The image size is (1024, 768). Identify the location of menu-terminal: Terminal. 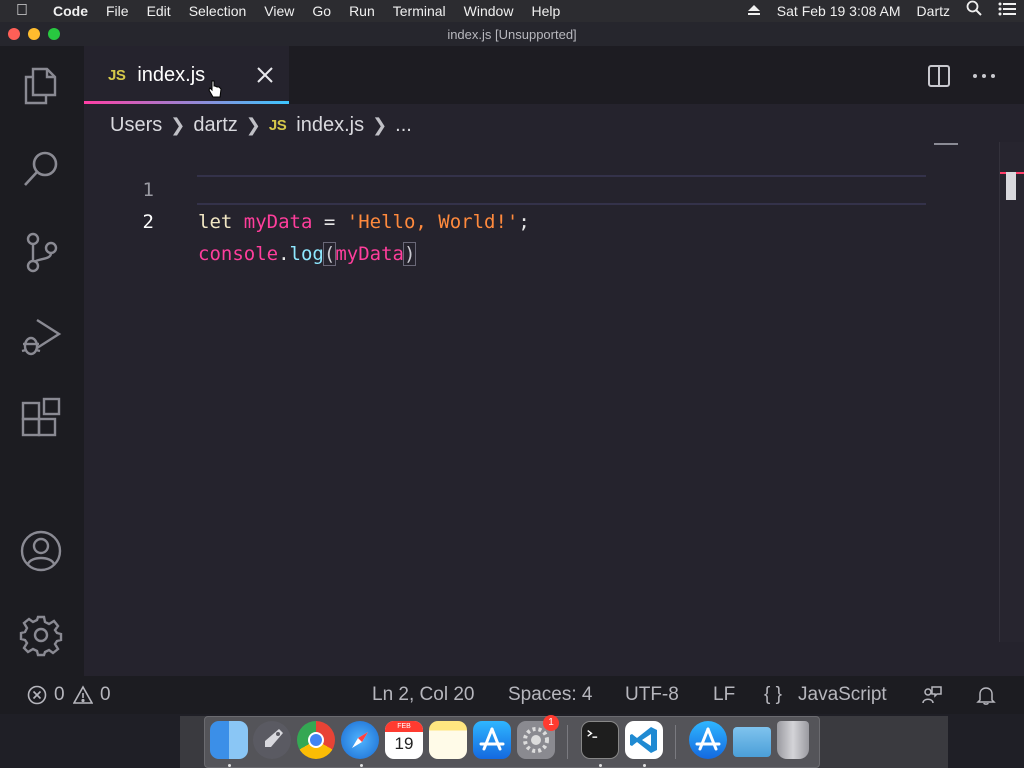
(419, 11).